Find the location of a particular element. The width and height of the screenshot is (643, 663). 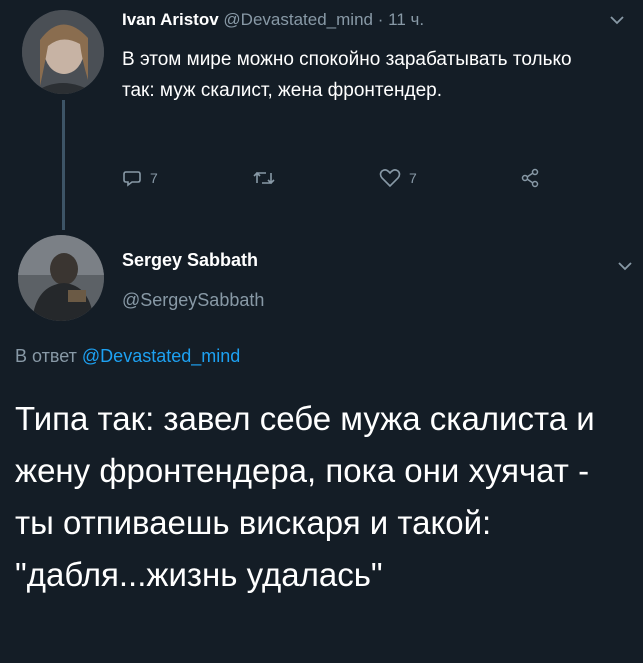

reply-count: 7 is located at coordinates (154, 178).